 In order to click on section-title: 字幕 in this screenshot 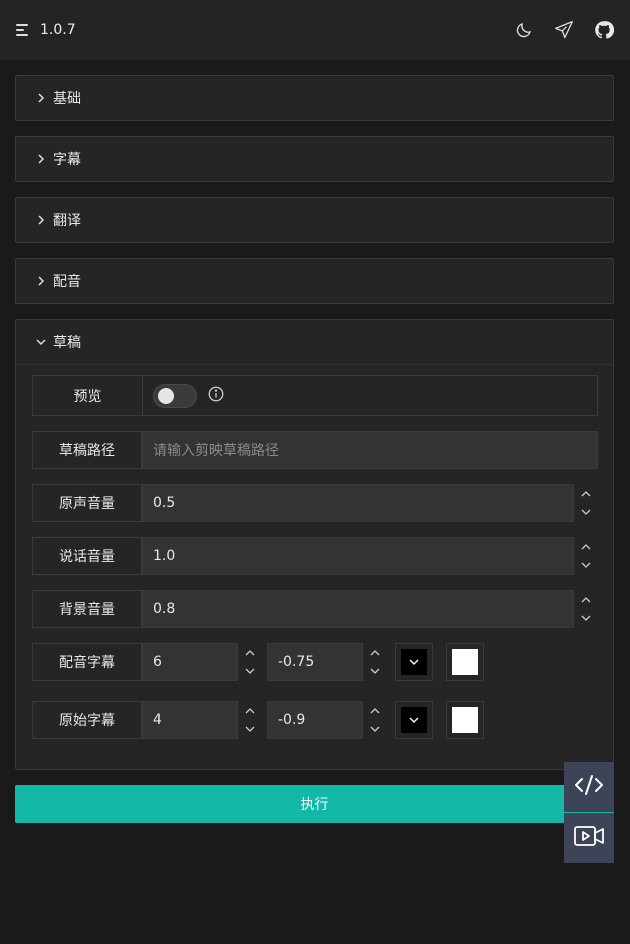, I will do `click(67, 160)`.